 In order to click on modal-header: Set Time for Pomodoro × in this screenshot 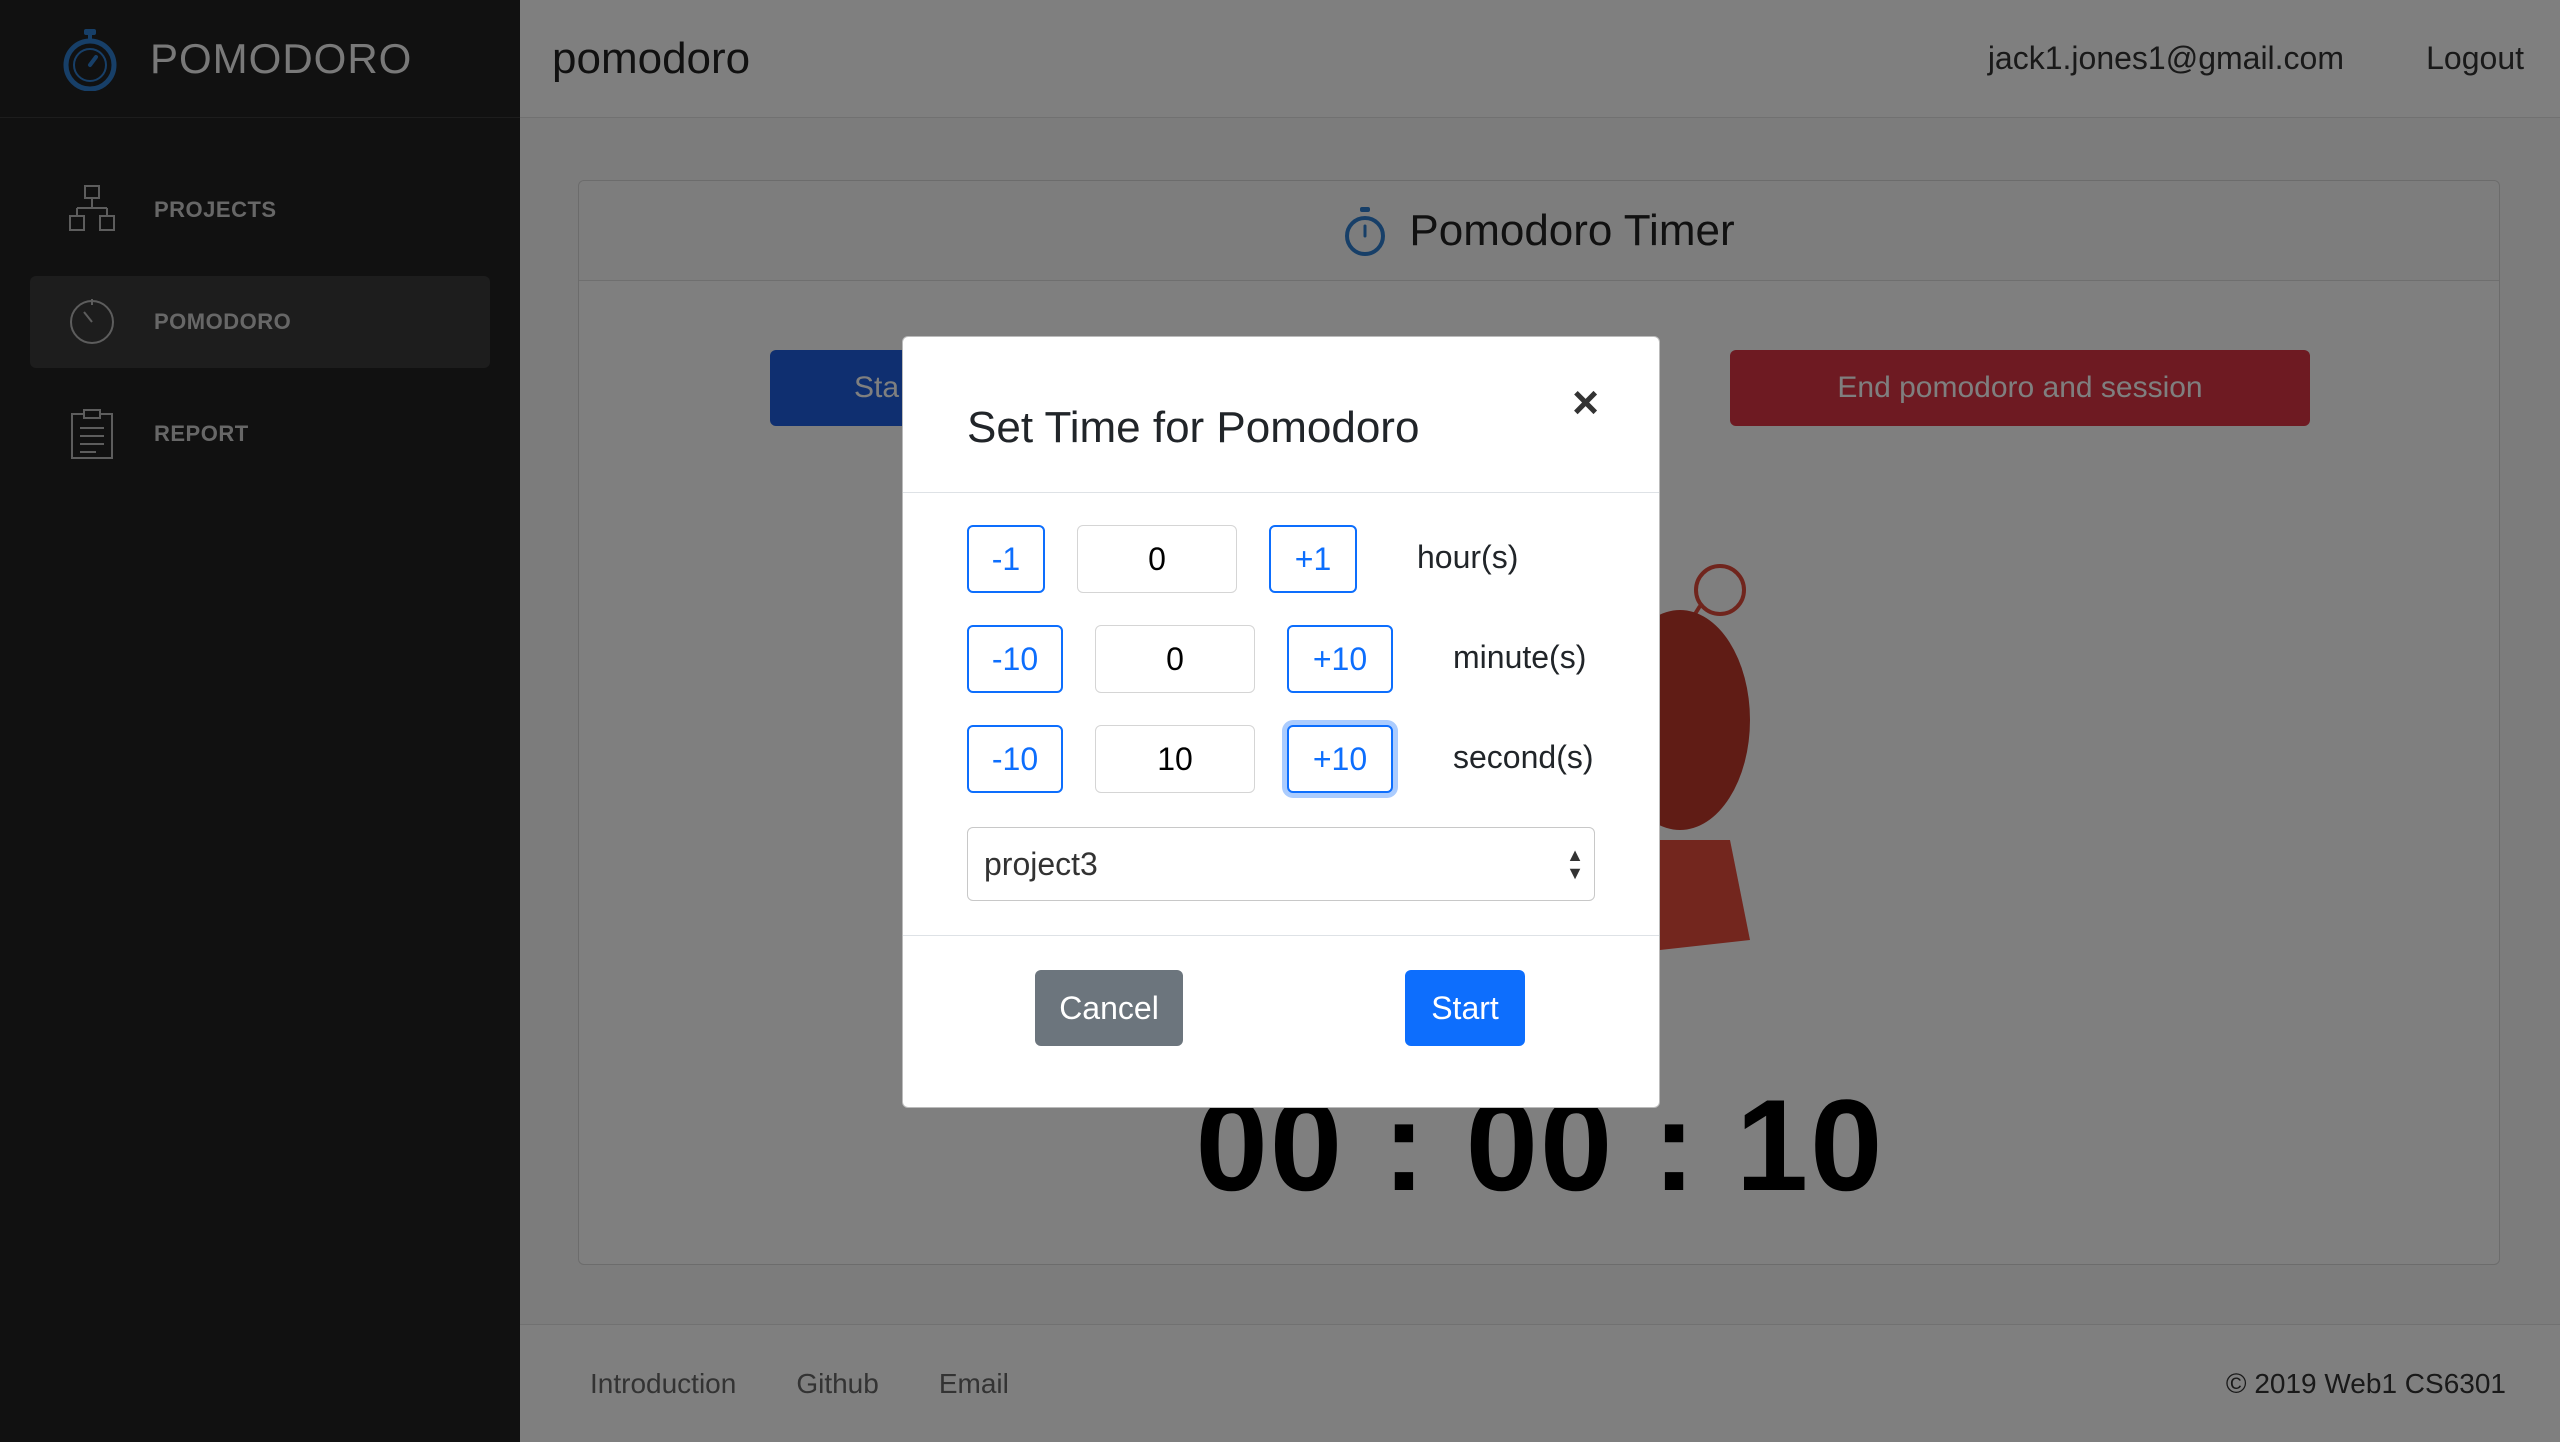, I will do `click(1281, 415)`.